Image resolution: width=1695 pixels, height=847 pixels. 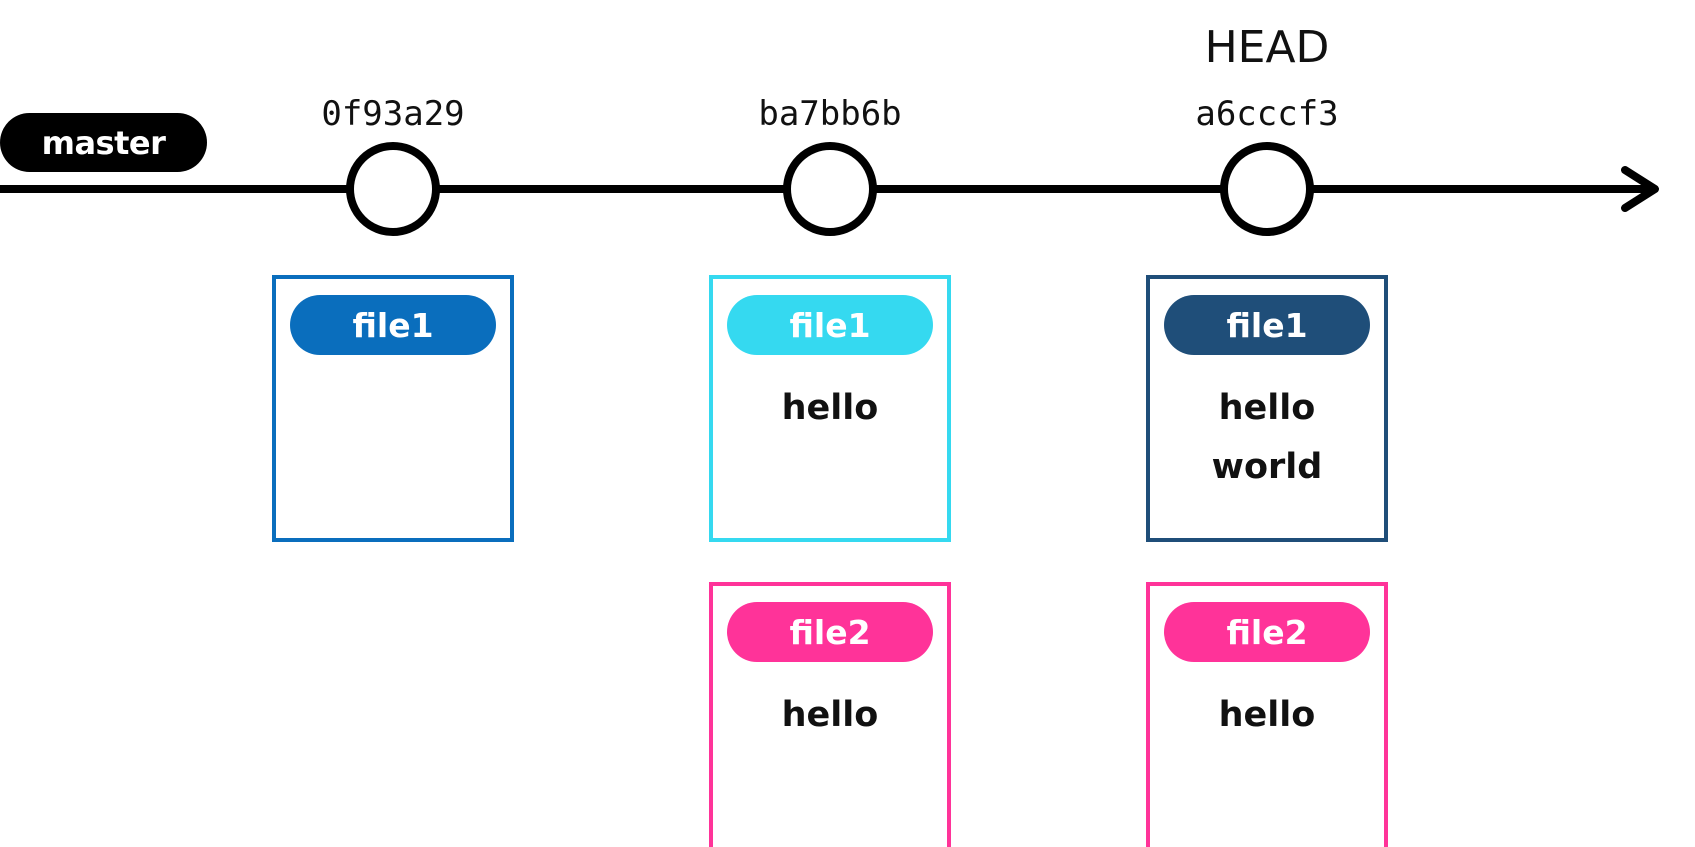 I want to click on branch-label: master, so click(x=103, y=142).